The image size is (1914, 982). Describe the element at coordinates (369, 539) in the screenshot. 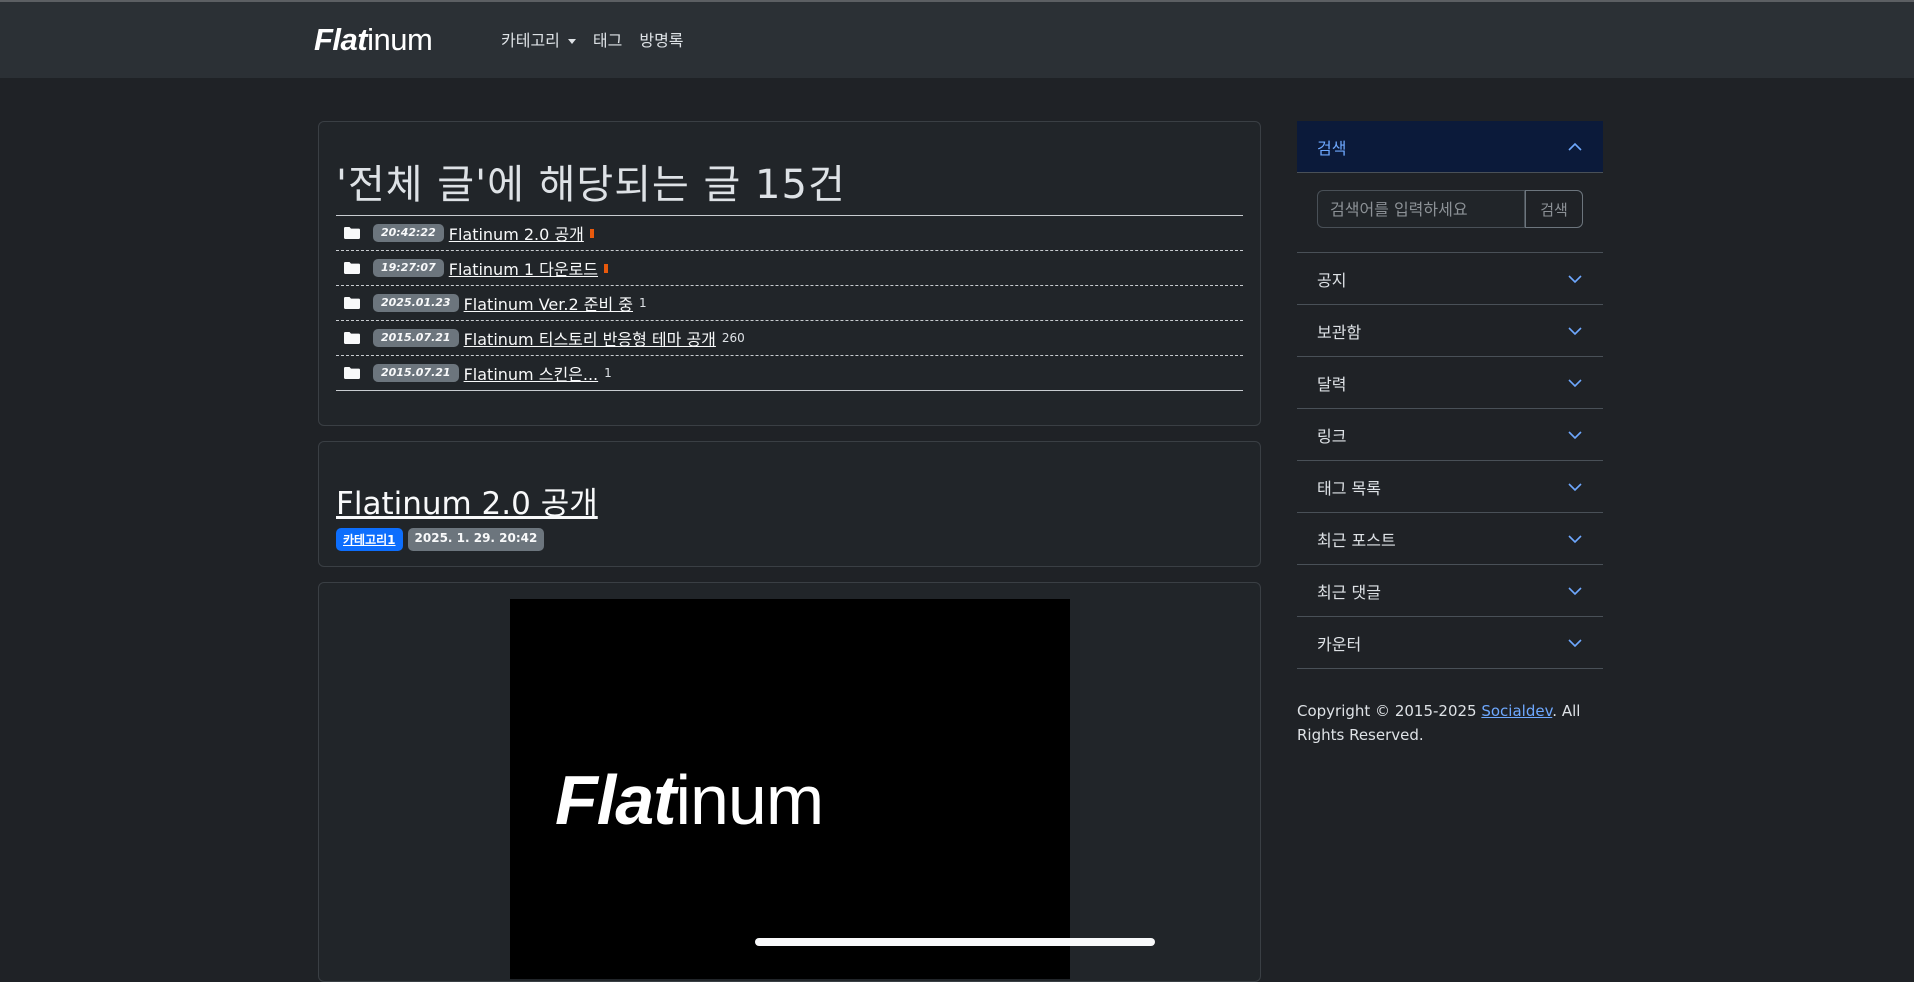

I see `category-badge: 카테고리1` at that location.